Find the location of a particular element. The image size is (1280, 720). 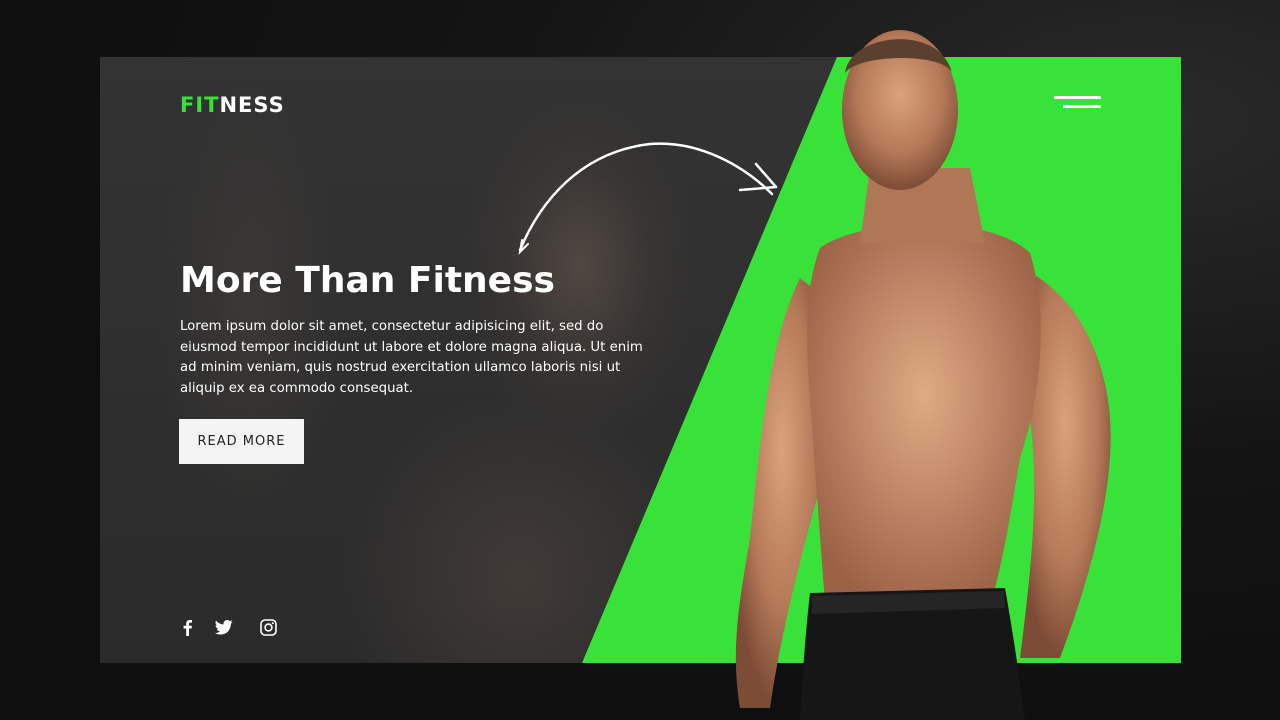

hero-title: More Than Fitness is located at coordinates (367, 280).